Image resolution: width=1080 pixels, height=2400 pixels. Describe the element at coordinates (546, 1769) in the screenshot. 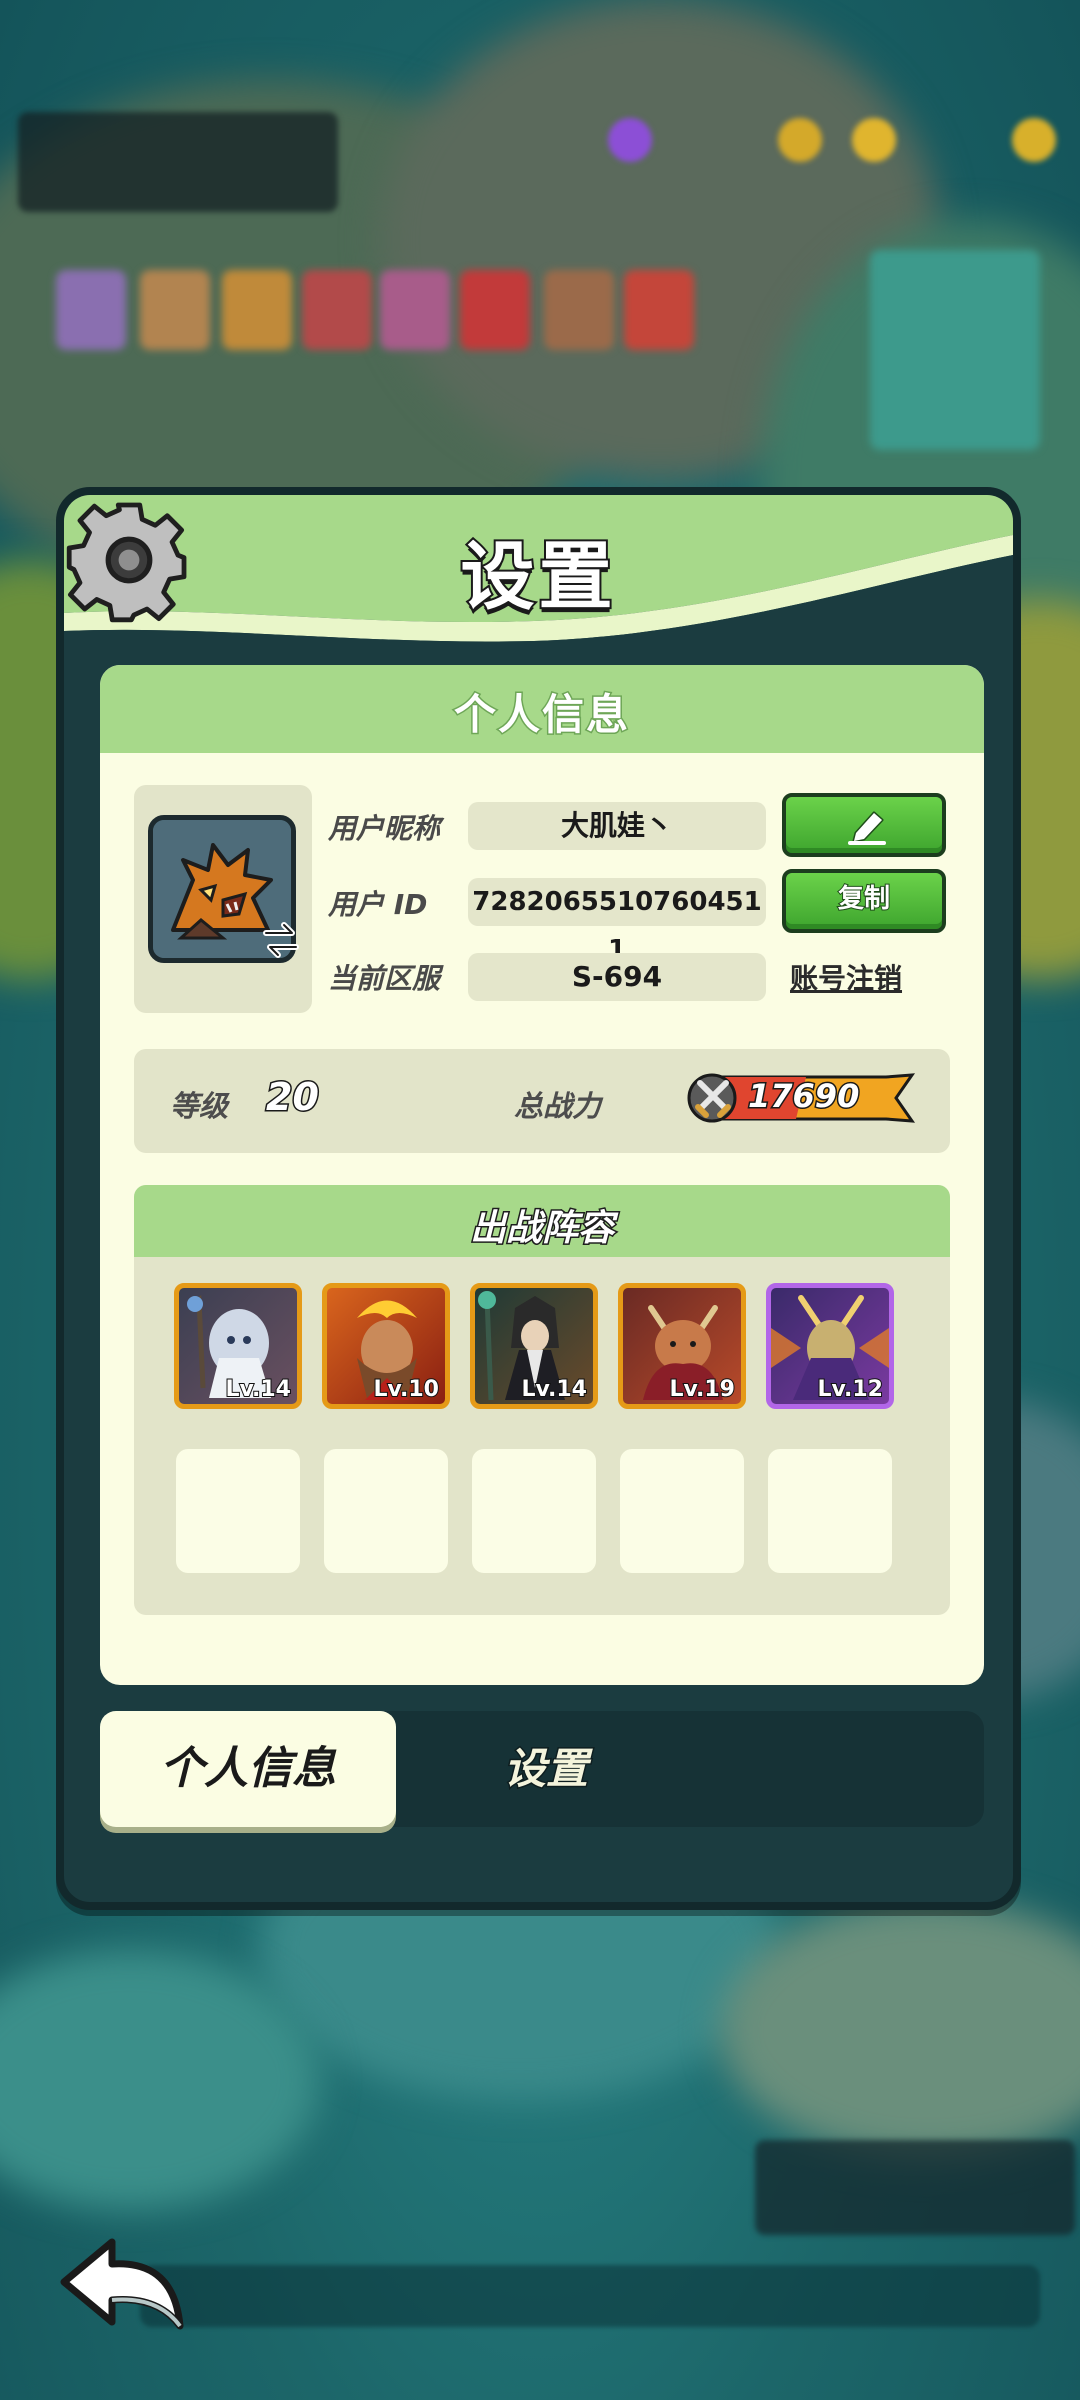

I see `tab-settings: 设置` at that location.